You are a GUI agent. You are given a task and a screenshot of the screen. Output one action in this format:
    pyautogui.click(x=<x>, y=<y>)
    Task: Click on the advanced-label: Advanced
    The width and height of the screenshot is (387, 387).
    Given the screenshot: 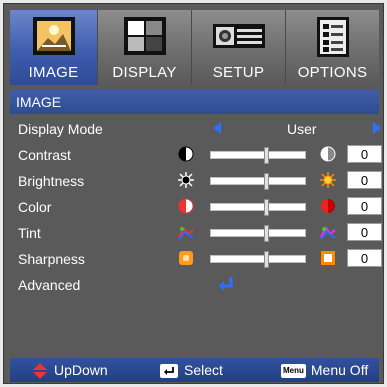 What is the action you would take?
    pyautogui.click(x=49, y=285)
    